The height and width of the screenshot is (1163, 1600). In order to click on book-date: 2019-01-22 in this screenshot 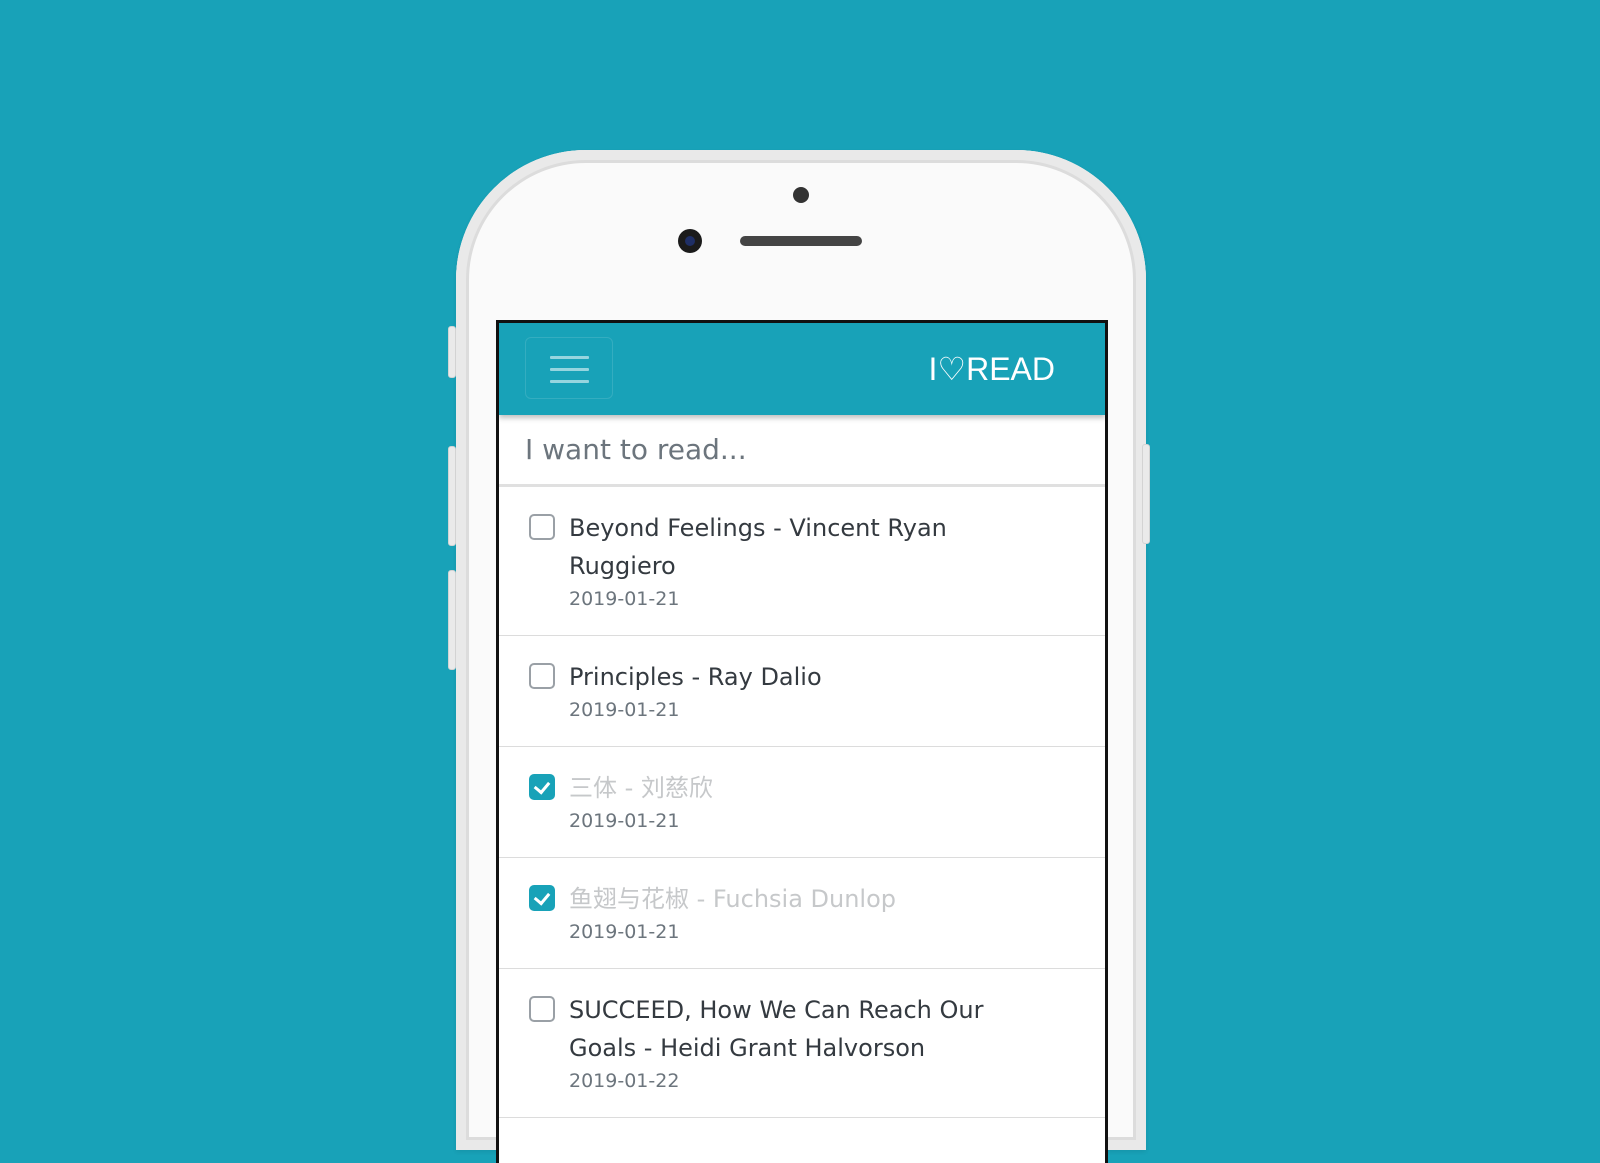, I will do `click(624, 1081)`.